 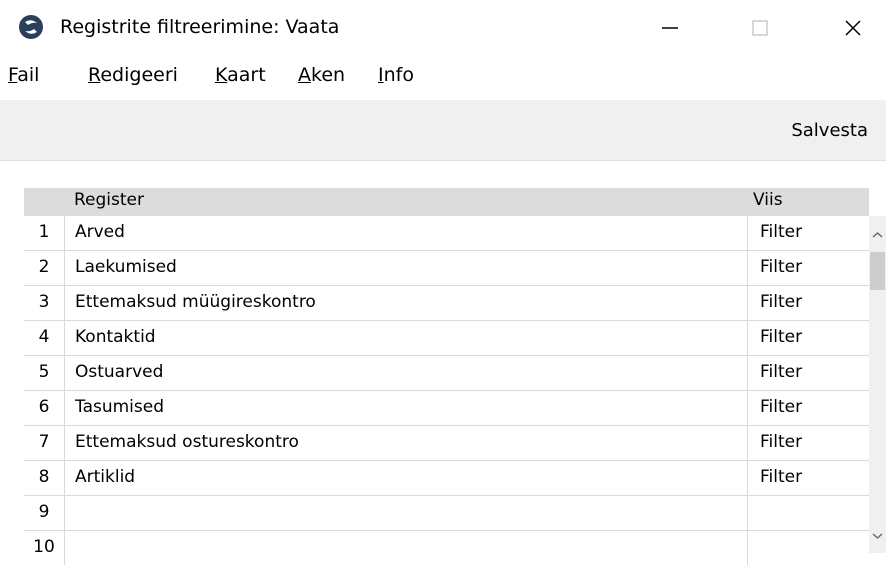 I want to click on table-row: 10, so click(x=446, y=548).